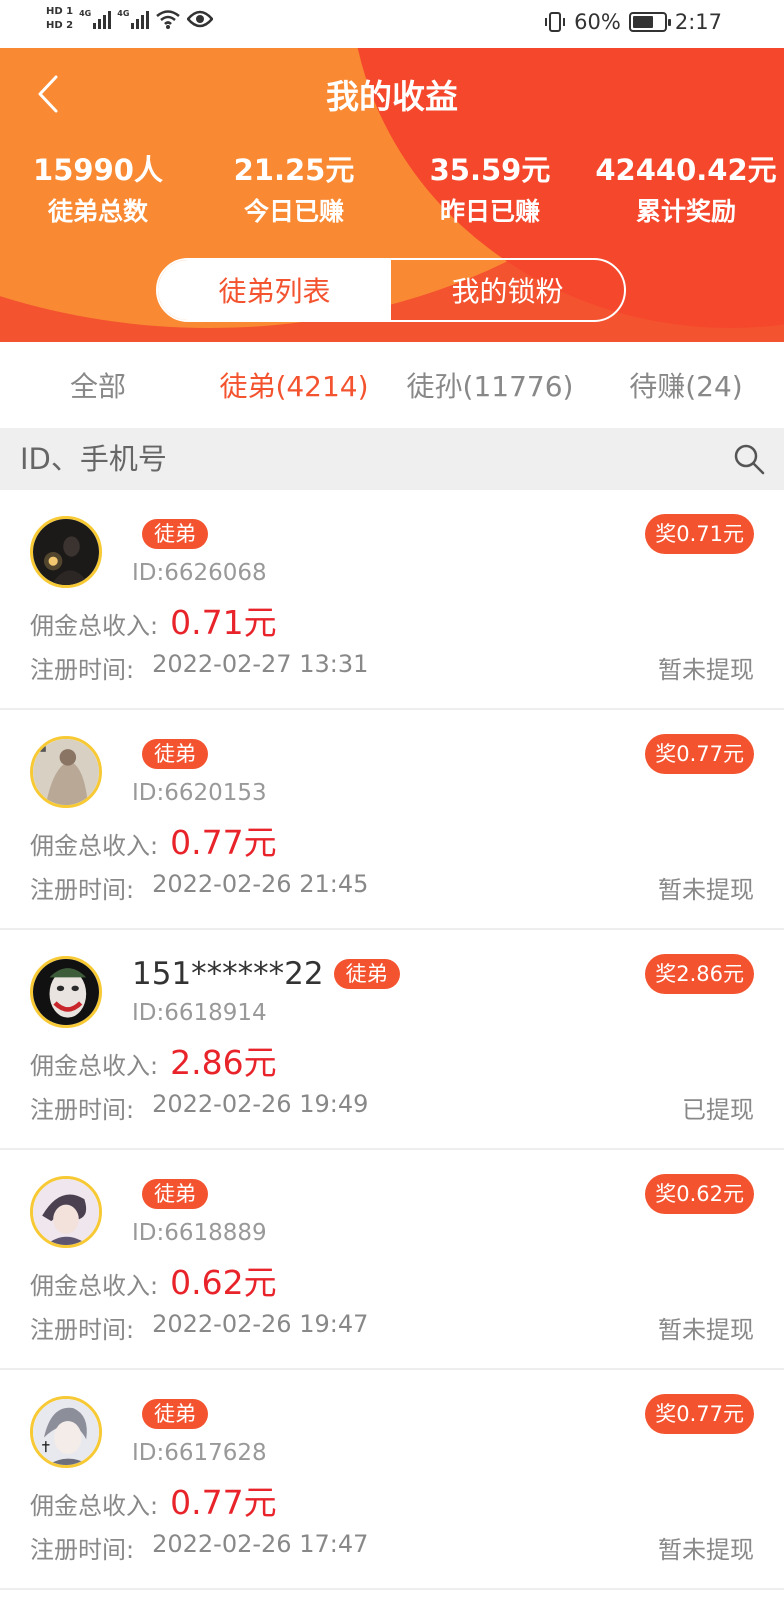 The image size is (784, 1600). I want to click on stat-total-reward: 42440.42元 累计奖励, so click(686, 191).